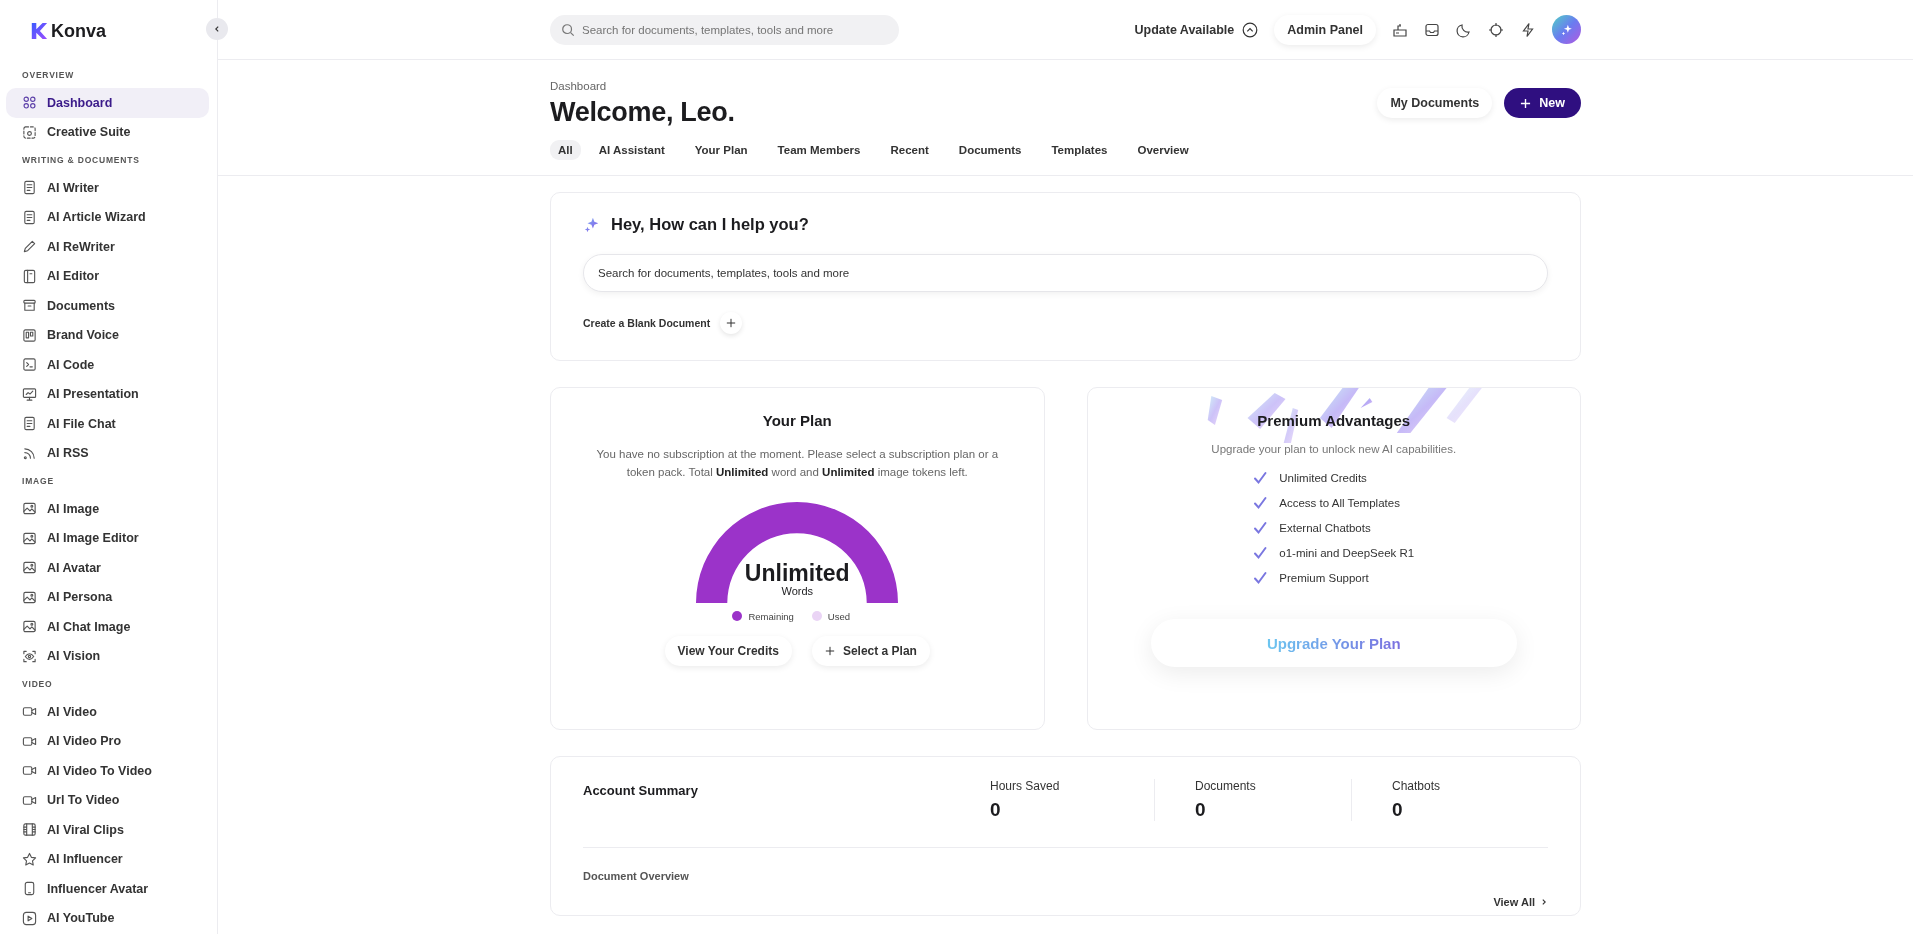 This screenshot has height=934, width=1913. I want to click on premium-subtitle: Upgrade your plan to unlock new AI capabilities., so click(1334, 449).